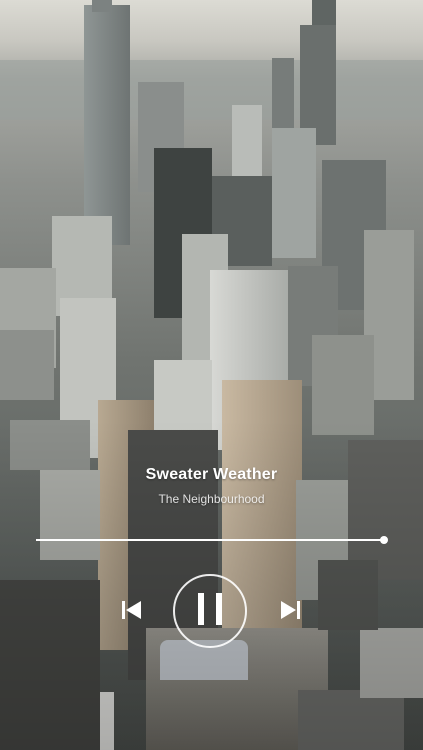 Image resolution: width=423 pixels, height=750 pixels. I want to click on track-title: Sweater Weather, so click(211, 474).